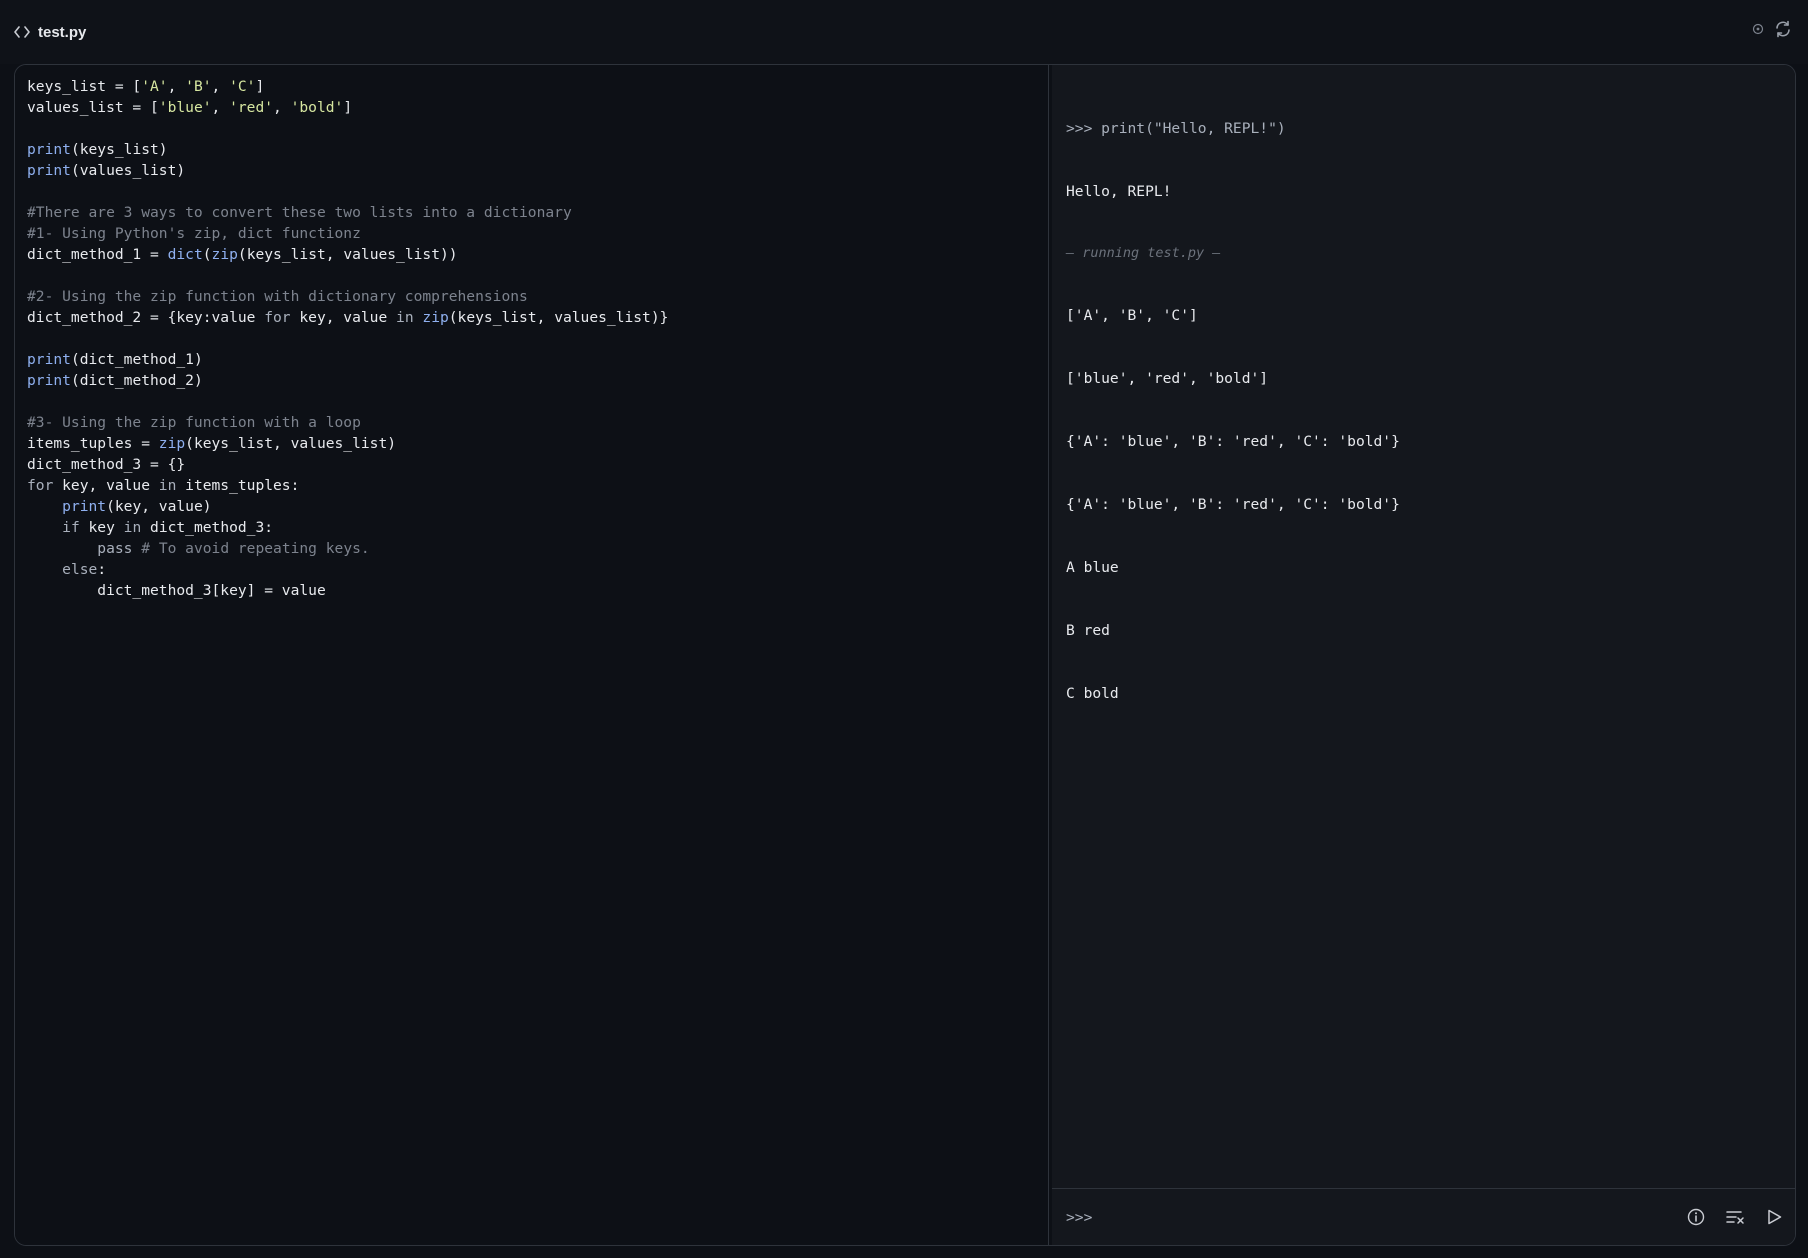 This screenshot has width=1808, height=1258. What do you see at coordinates (347, 590) in the screenshot?
I see `code-line: dict_method_3[key] = value` at bounding box center [347, 590].